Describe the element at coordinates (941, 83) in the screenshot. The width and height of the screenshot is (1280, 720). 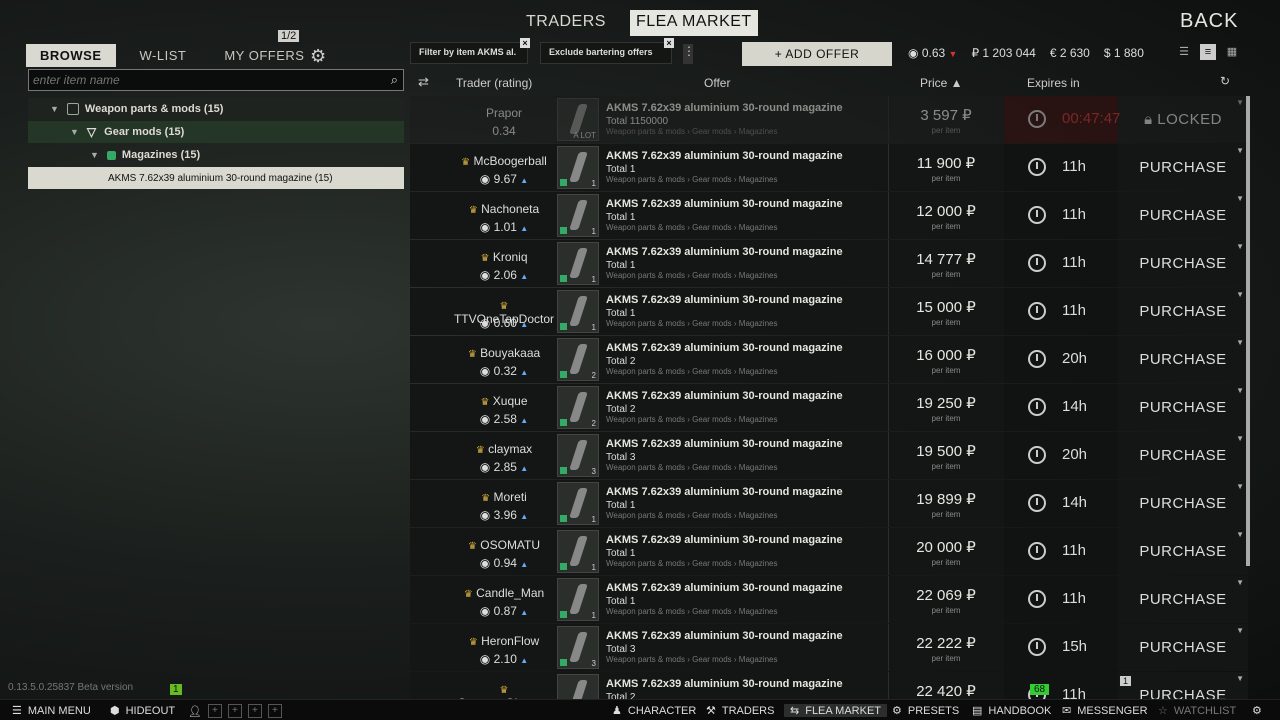
I see `col-price: Price ▲` at that location.